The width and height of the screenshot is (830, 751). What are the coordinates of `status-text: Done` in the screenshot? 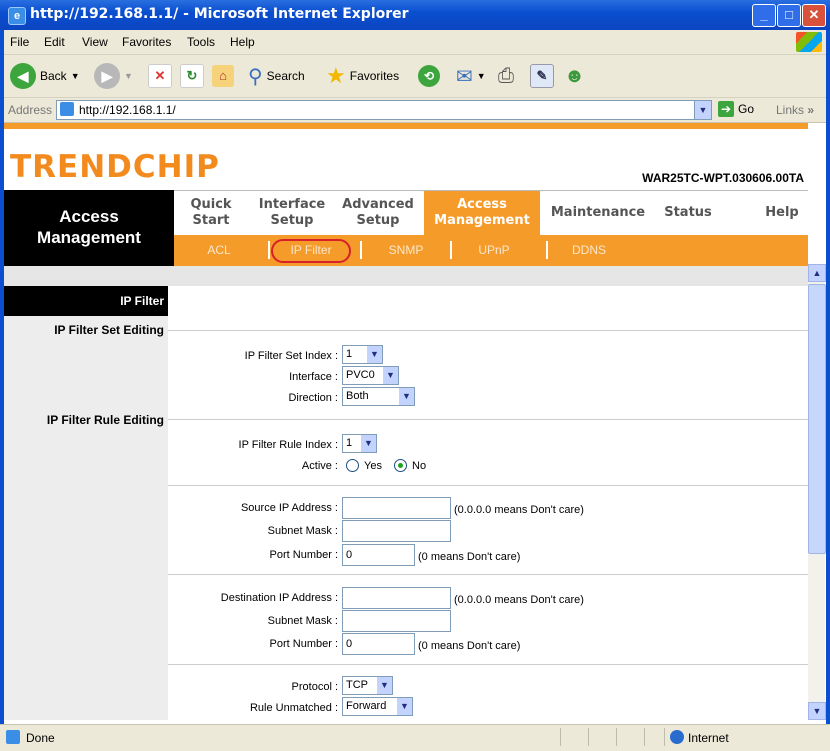 It's located at (40, 738).